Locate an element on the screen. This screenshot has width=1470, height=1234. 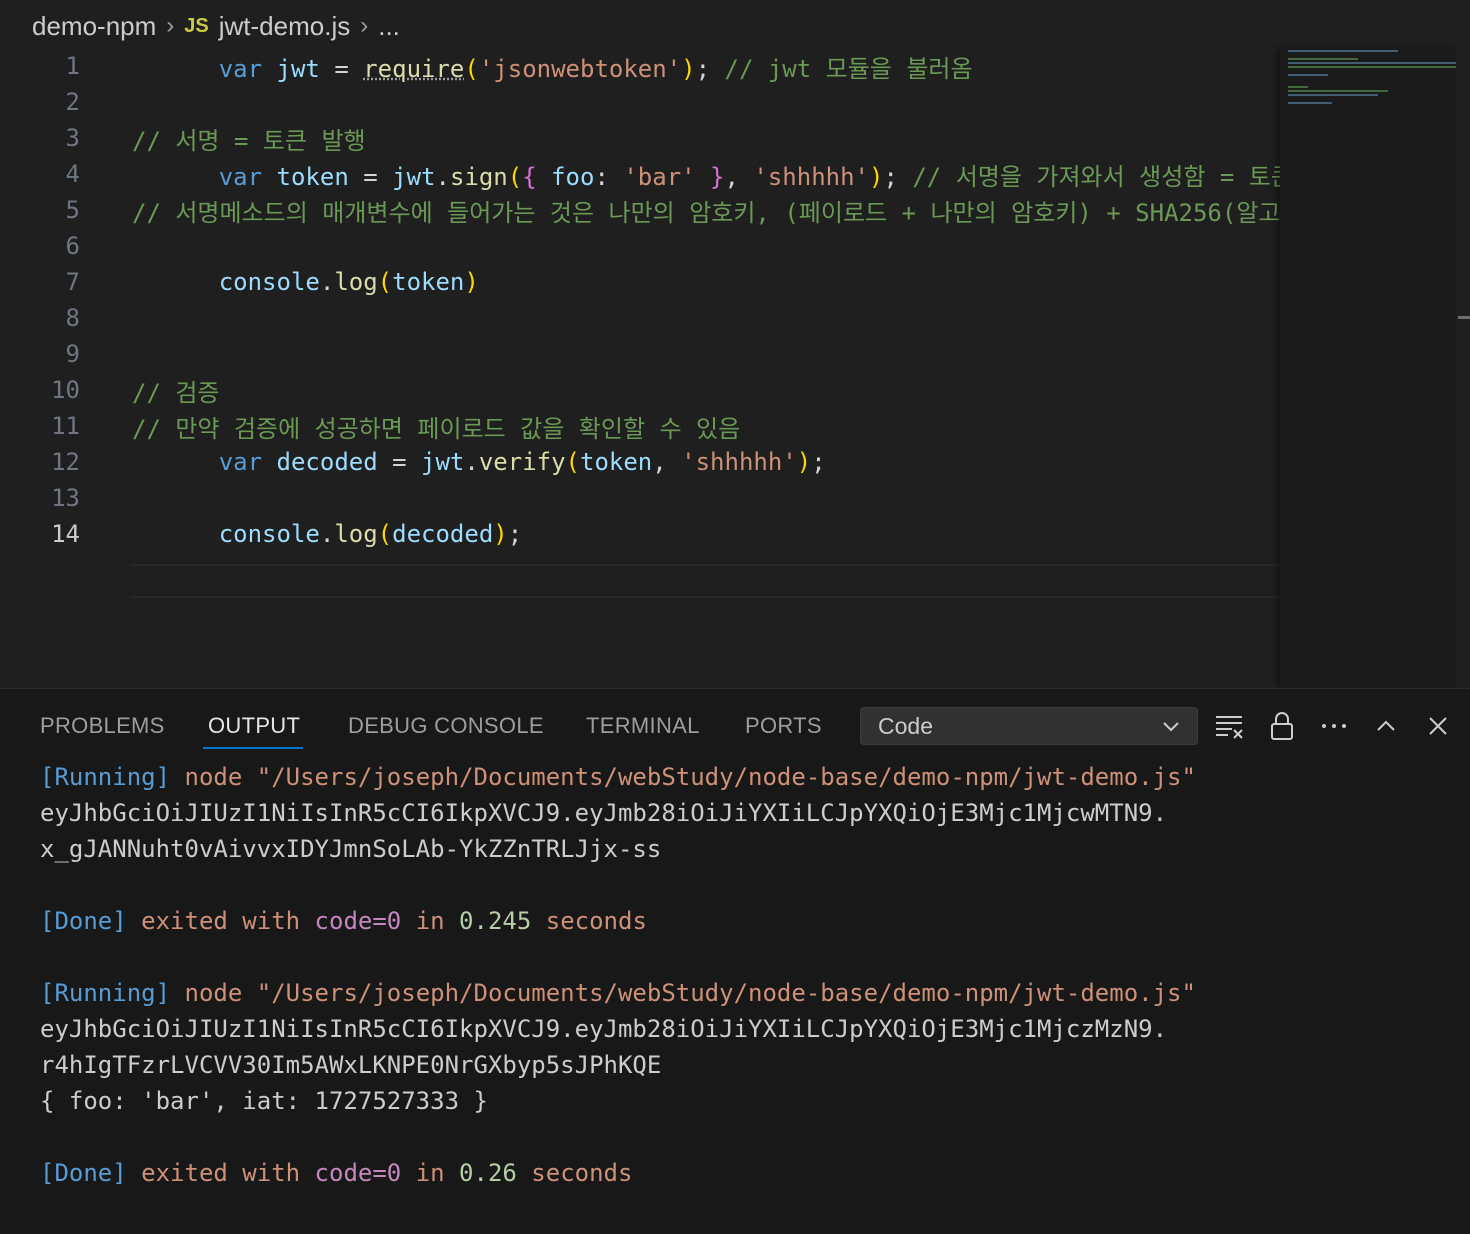
tab-problems: PROBLEMS is located at coordinates (102, 726).